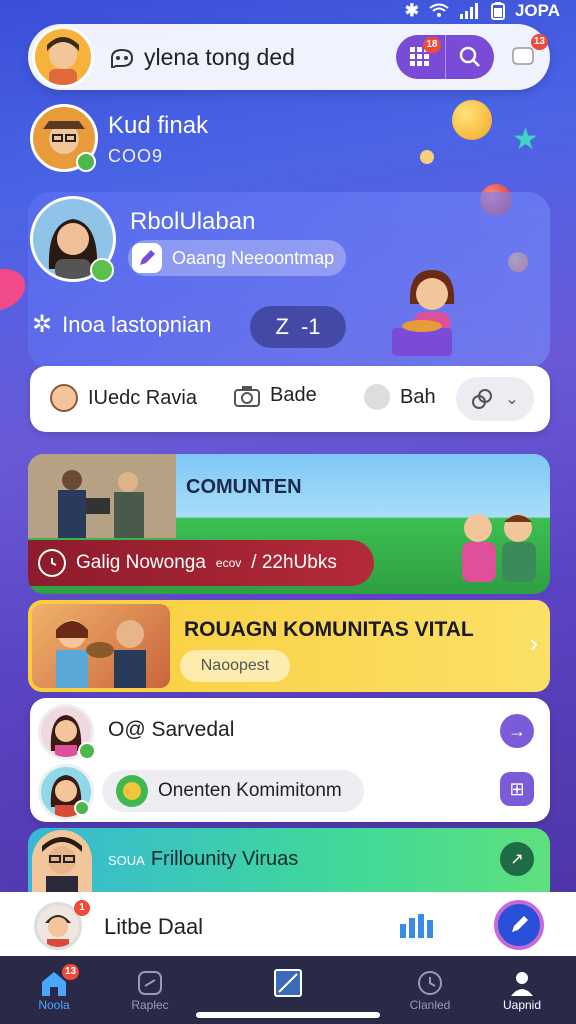 Image resolution: width=576 pixels, height=1024 pixels. Describe the element at coordinates (430, 983) in the screenshot. I see `clock-nav-icon` at that location.